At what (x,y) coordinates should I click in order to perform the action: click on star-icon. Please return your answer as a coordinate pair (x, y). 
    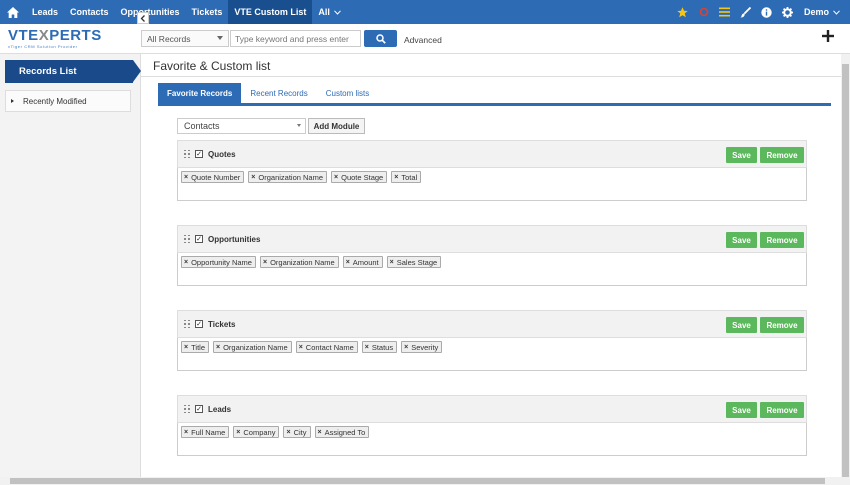
    Looking at the image, I should click on (683, 12).